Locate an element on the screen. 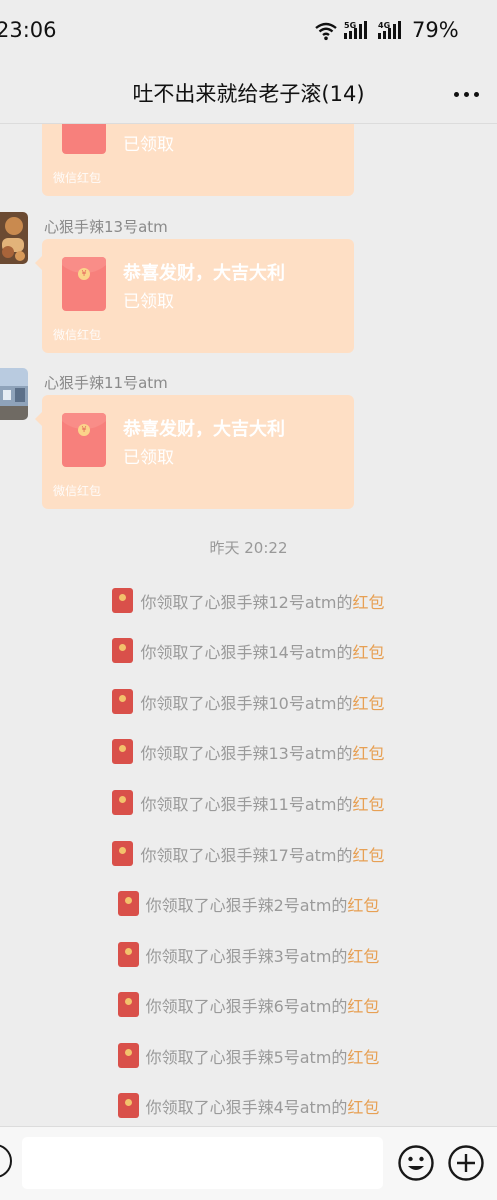 Image resolution: width=497 pixels, height=1200 pixels. sender-name: 心狠手辣11号atm is located at coordinates (106, 383).